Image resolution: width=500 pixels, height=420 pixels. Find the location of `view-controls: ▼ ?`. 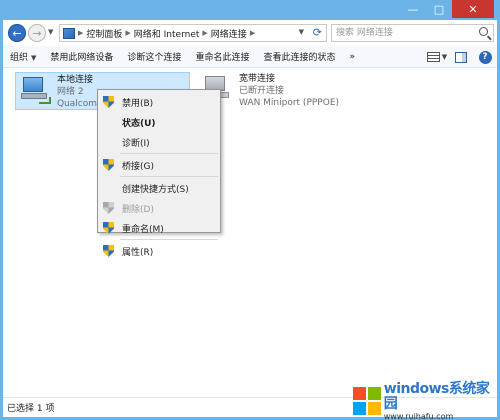

view-controls: ▼ ? is located at coordinates (461, 57).